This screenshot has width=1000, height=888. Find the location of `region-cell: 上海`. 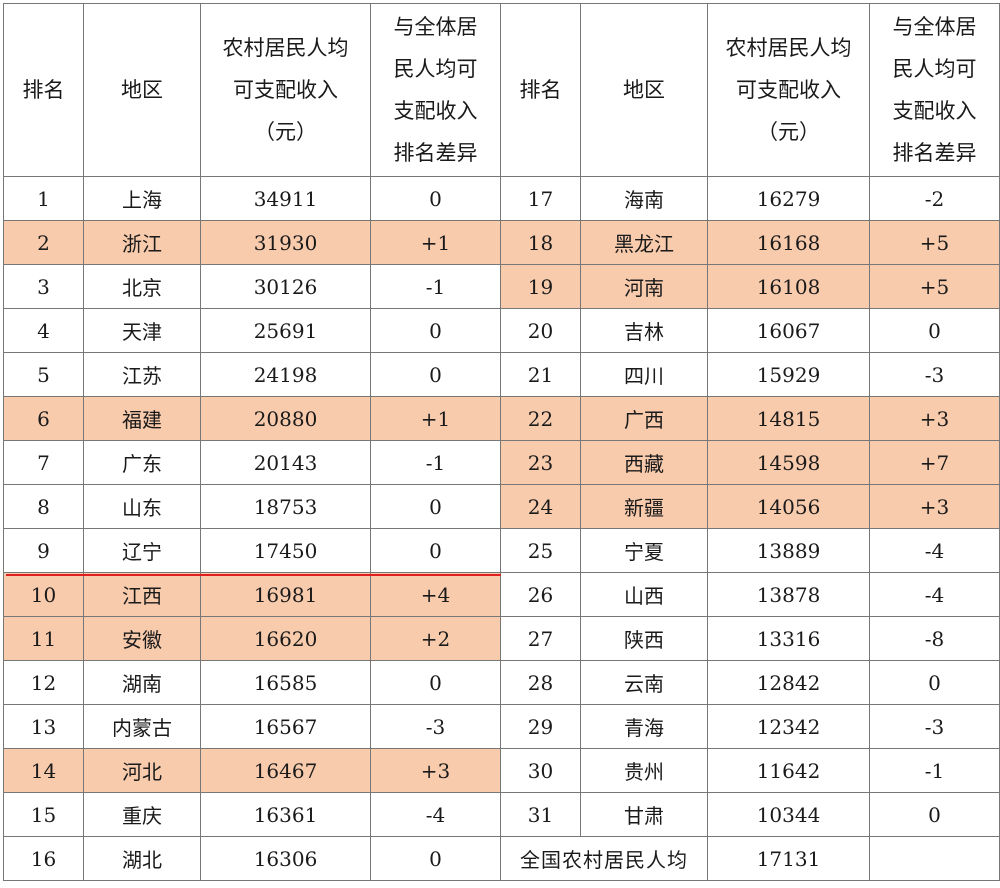

region-cell: 上海 is located at coordinates (142, 198).